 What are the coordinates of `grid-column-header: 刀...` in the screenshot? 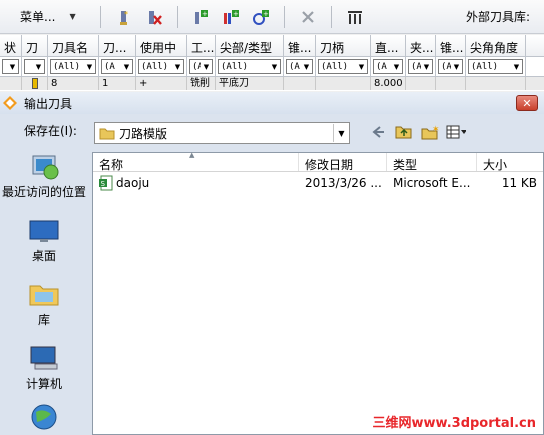 It's located at (117, 45).